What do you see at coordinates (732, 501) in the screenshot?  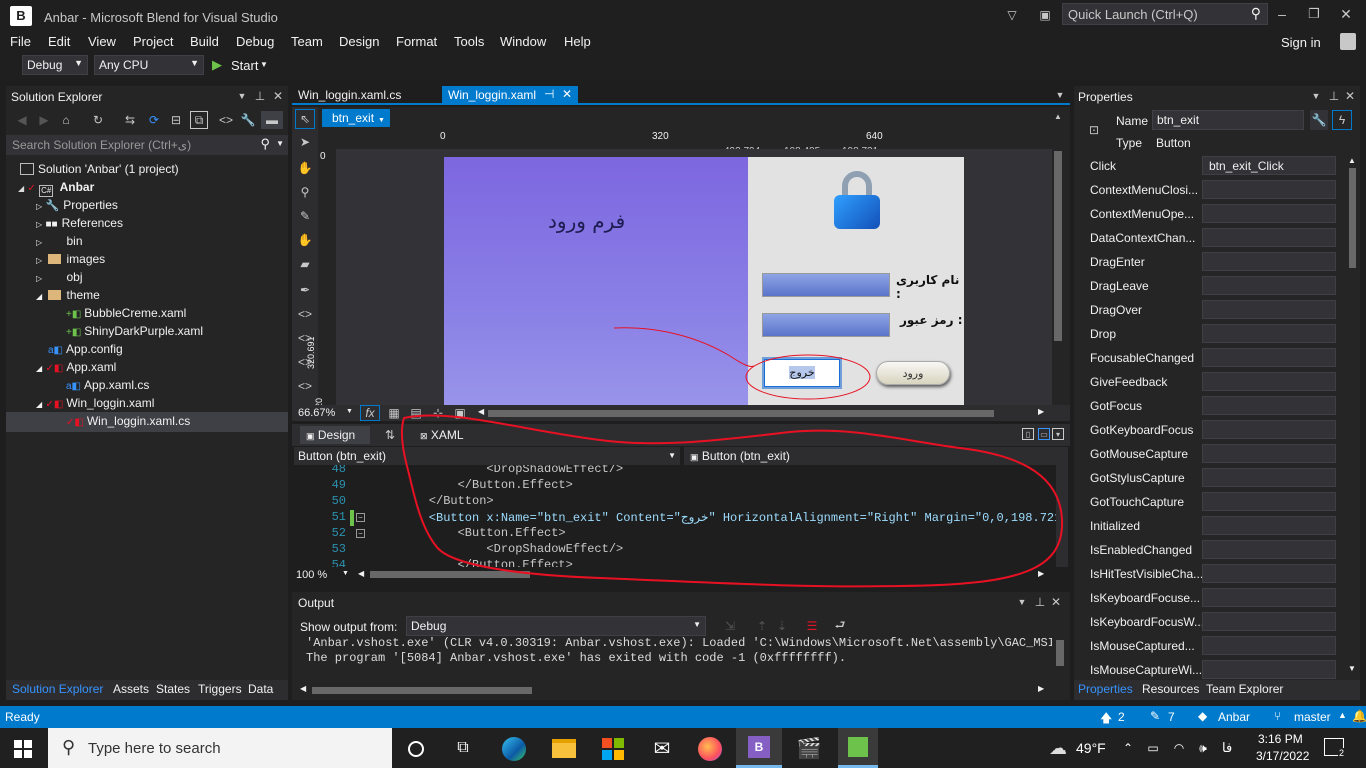 I see `annotation-scribble-loop` at bounding box center [732, 501].